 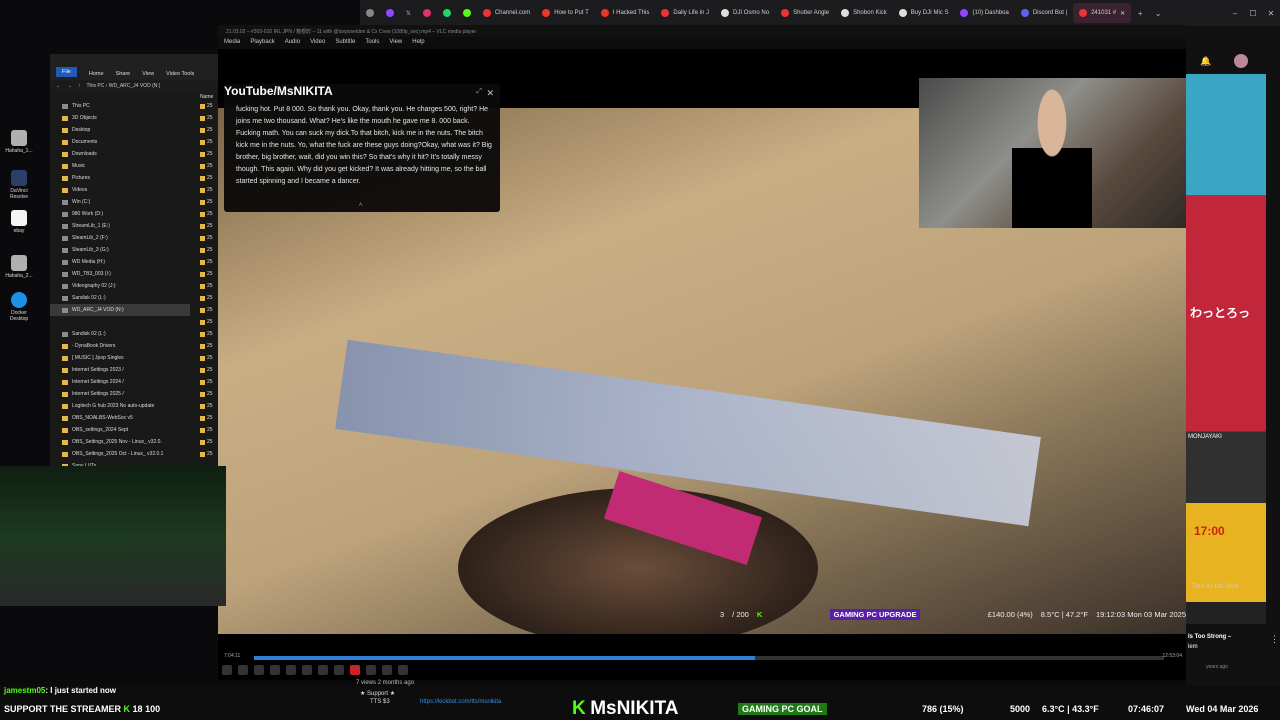 I want to click on tree-item: OBS_NOALBS-WebSoc v5, so click(x=120, y=418).